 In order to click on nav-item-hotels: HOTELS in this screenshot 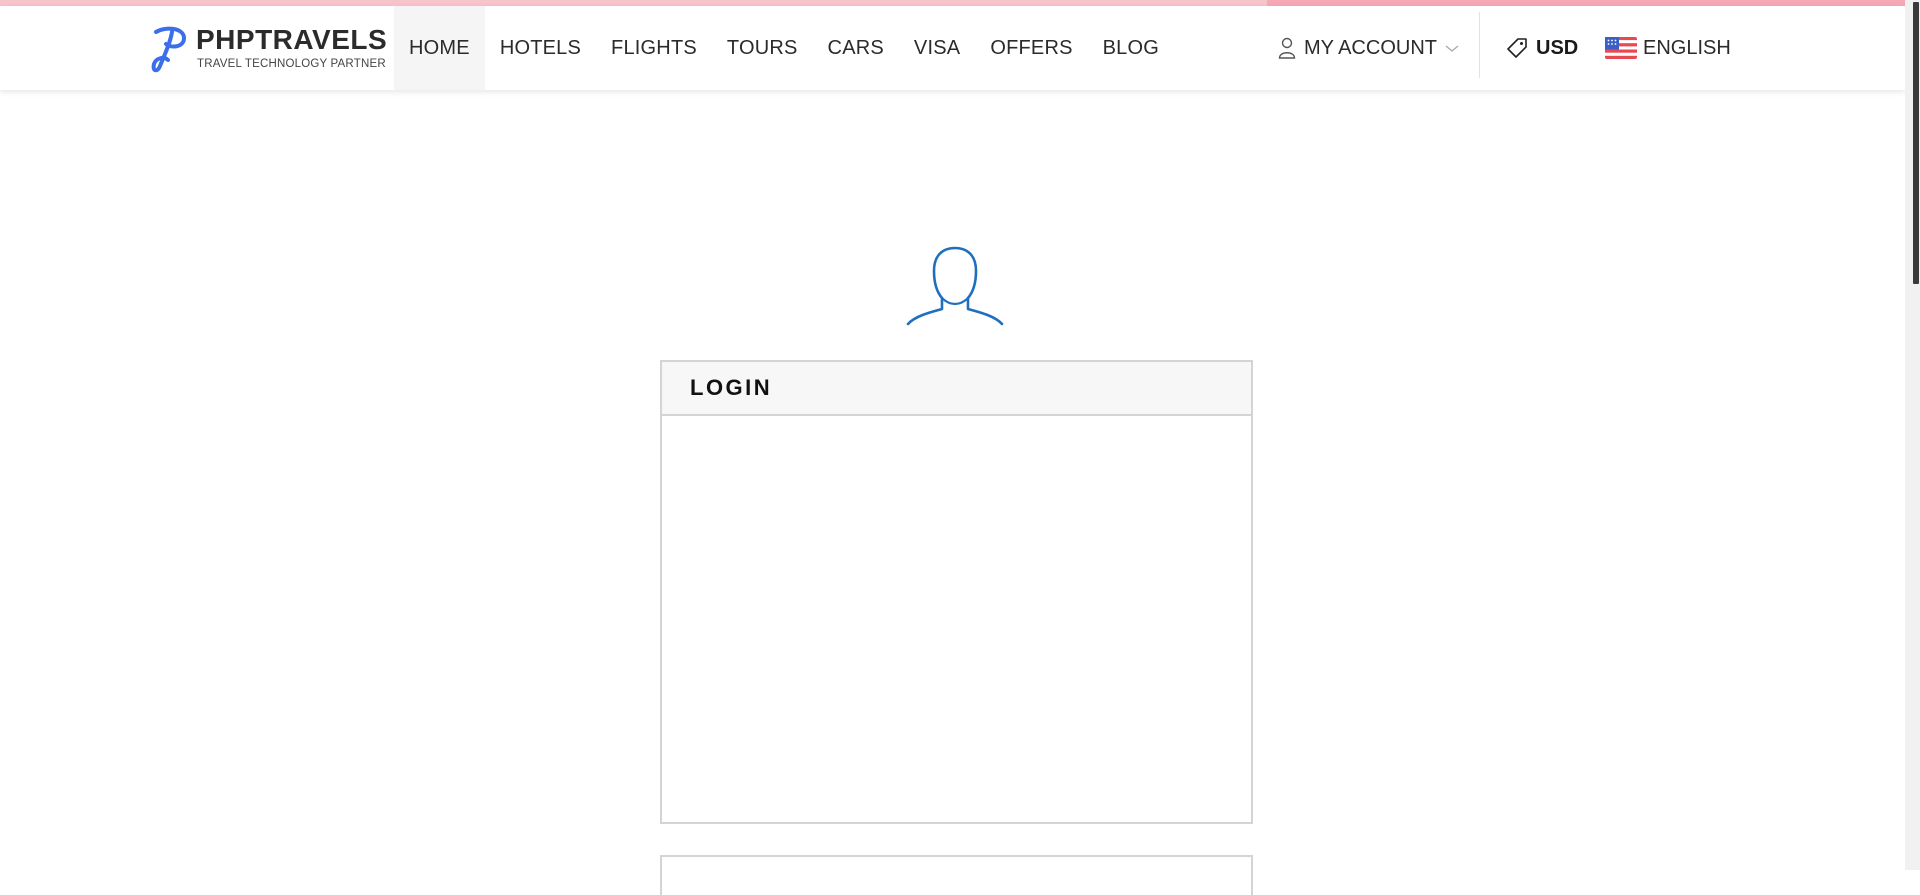, I will do `click(540, 48)`.